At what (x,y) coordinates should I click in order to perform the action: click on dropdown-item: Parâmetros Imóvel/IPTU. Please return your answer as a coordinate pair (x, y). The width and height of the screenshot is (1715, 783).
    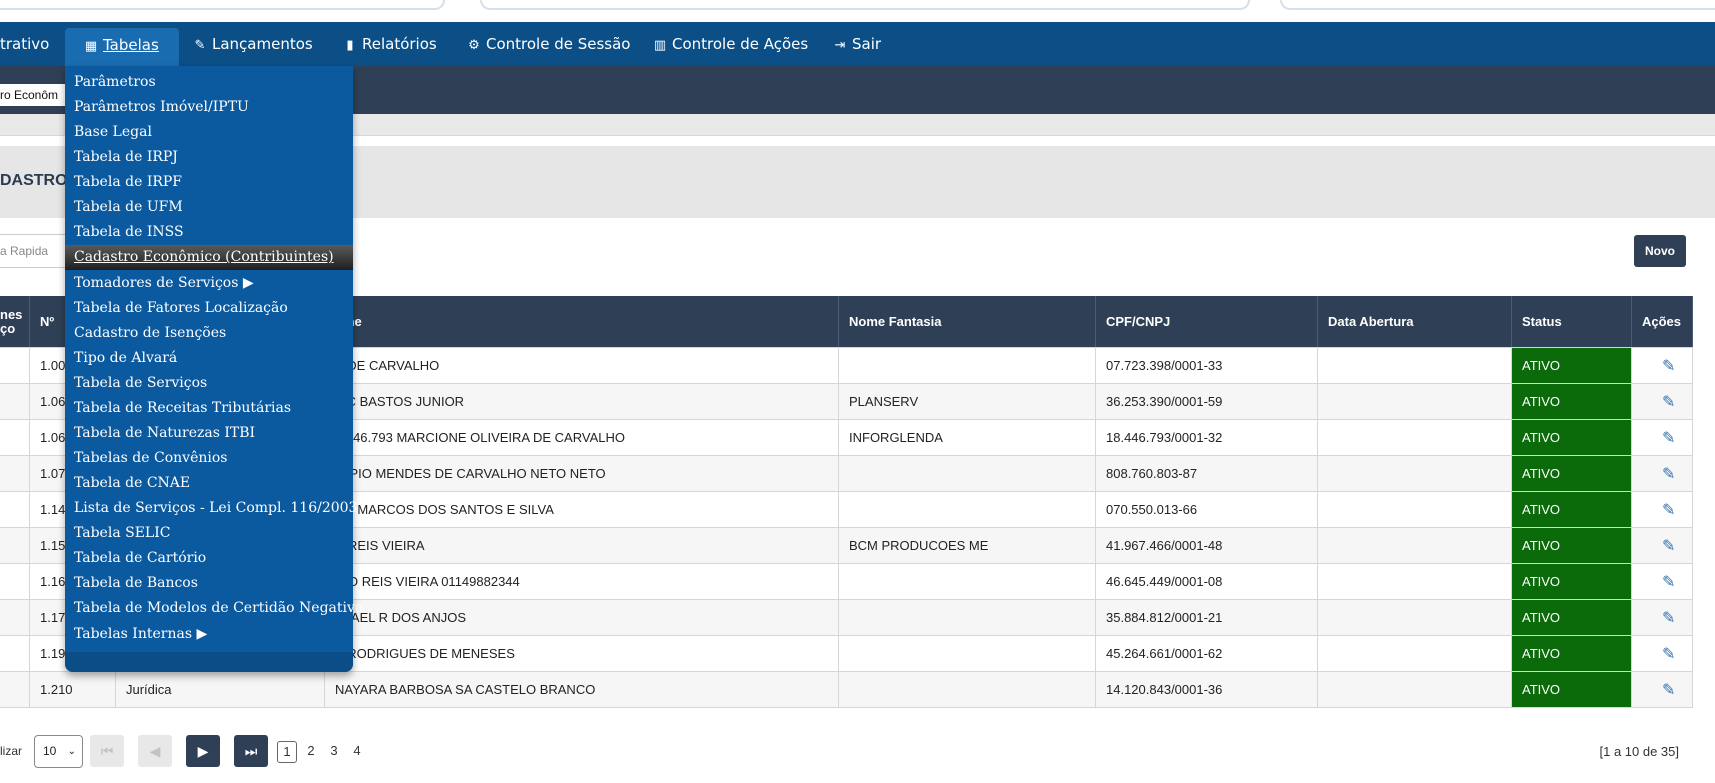
    Looking at the image, I should click on (209, 107).